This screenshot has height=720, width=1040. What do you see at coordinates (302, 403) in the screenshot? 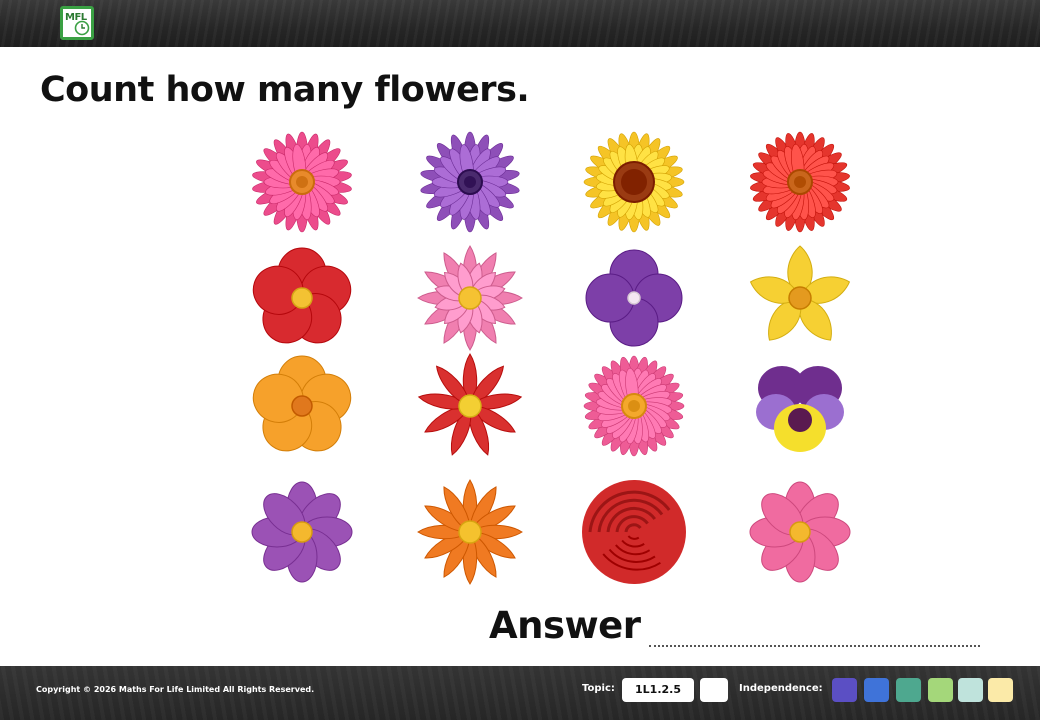
I see `orange-nasturtium-flower` at bounding box center [302, 403].